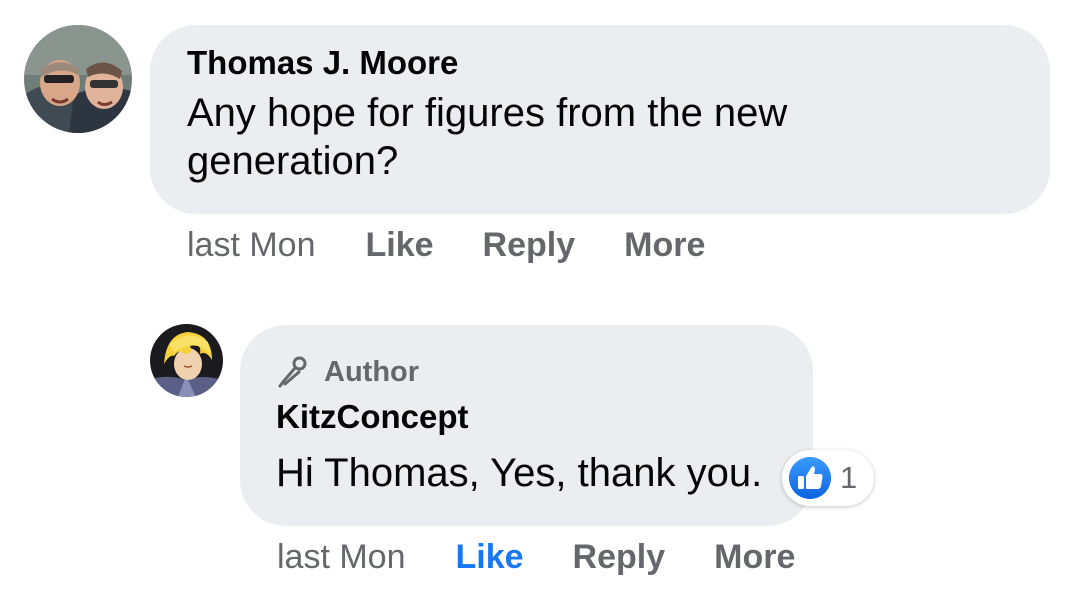 Image resolution: width=1080 pixels, height=608 pixels. What do you see at coordinates (341, 557) in the screenshot?
I see `reply-timestamp: last Mon` at bounding box center [341, 557].